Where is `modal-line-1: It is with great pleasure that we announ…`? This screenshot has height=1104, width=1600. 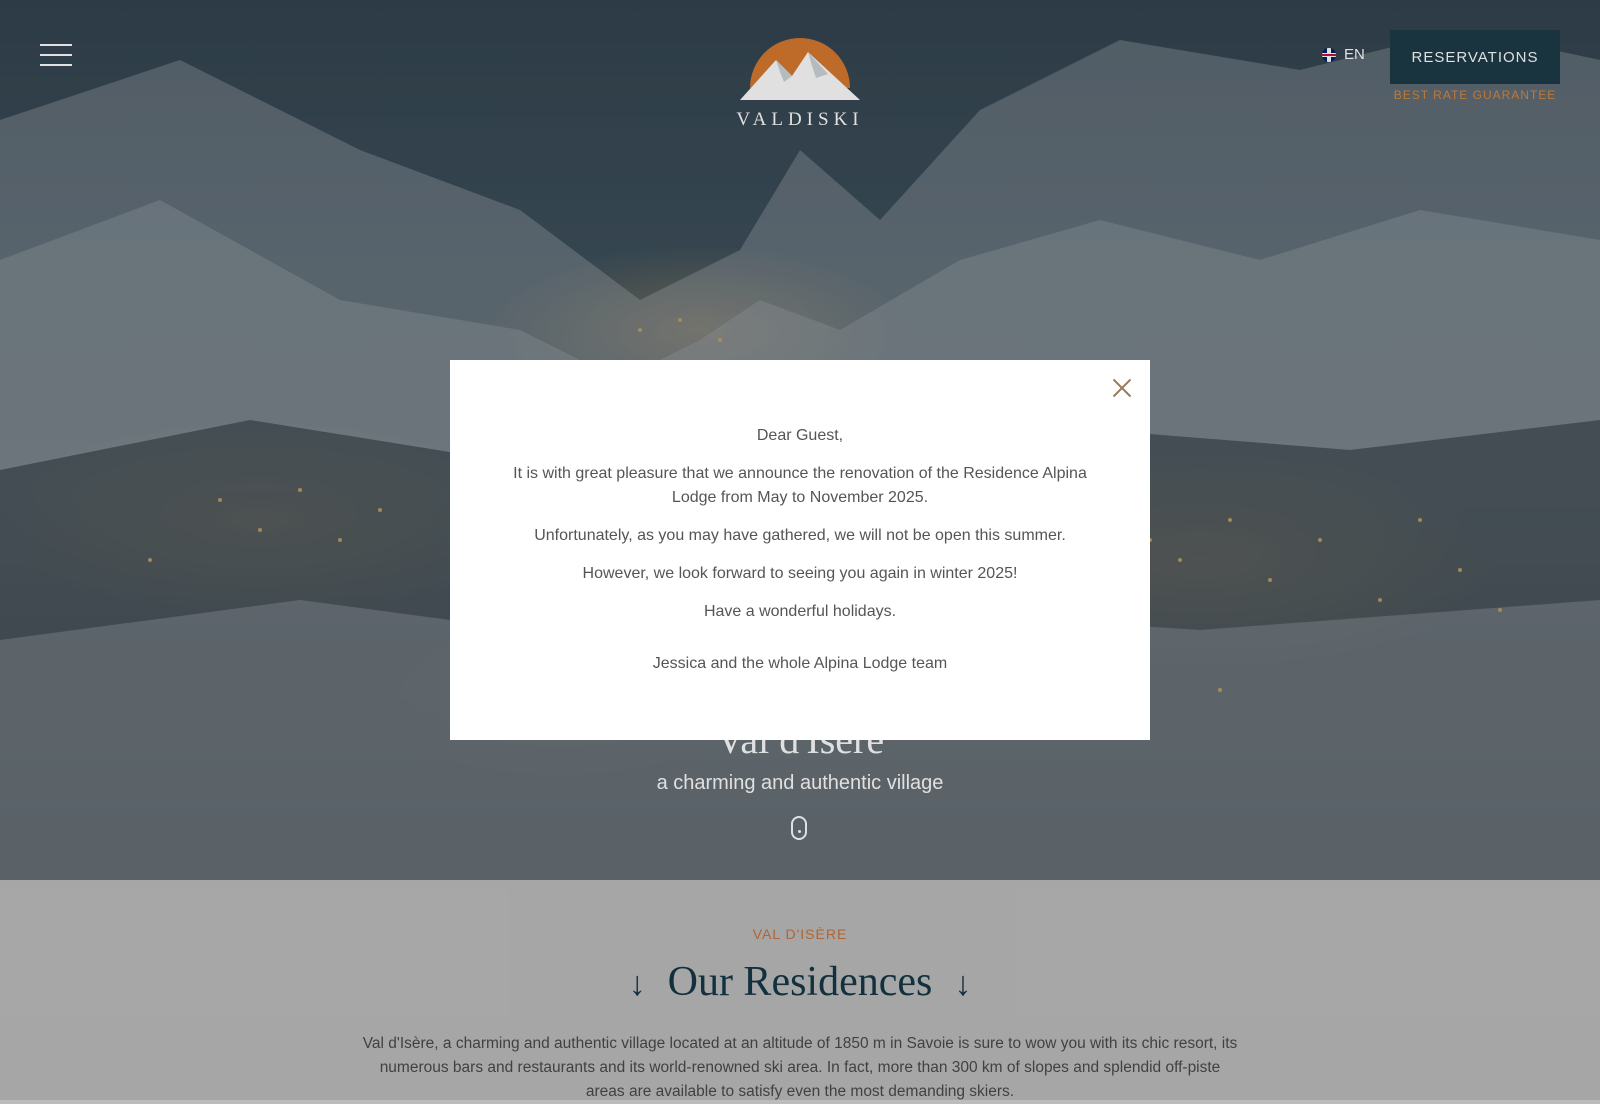
modal-line-1: It is with great pleasure that we announ… is located at coordinates (800, 485).